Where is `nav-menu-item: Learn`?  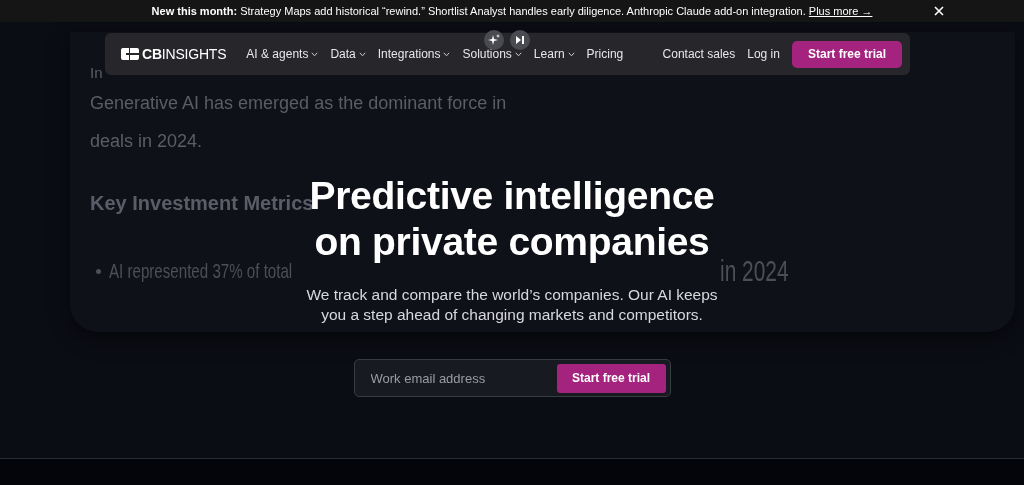 nav-menu-item: Learn is located at coordinates (554, 54).